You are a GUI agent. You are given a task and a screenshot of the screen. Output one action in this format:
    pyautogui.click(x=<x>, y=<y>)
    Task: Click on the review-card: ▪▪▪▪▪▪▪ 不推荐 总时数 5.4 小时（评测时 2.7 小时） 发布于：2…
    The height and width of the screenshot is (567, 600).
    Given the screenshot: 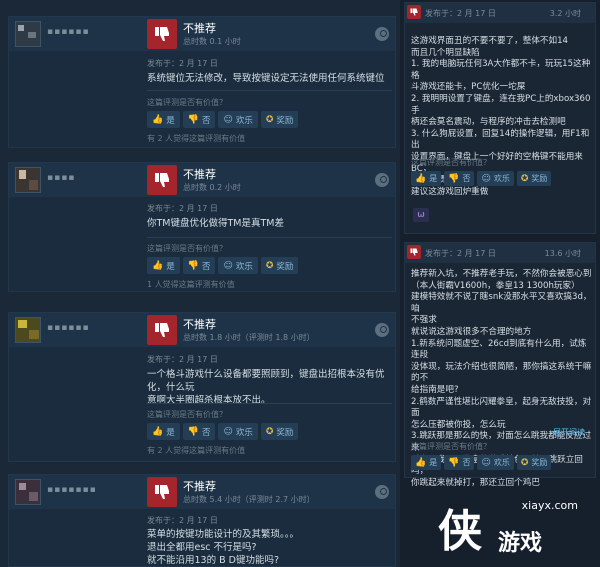 What is the action you would take?
    pyautogui.click(x=202, y=520)
    